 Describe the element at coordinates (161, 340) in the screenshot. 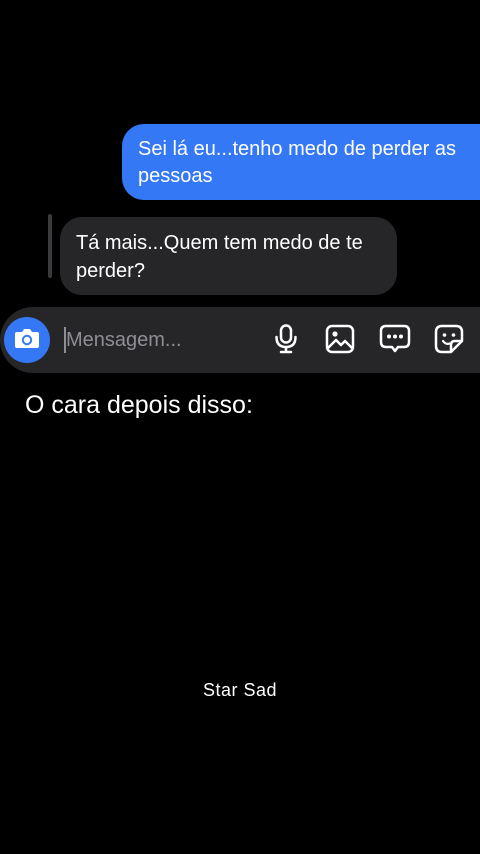

I see `message-input` at that location.